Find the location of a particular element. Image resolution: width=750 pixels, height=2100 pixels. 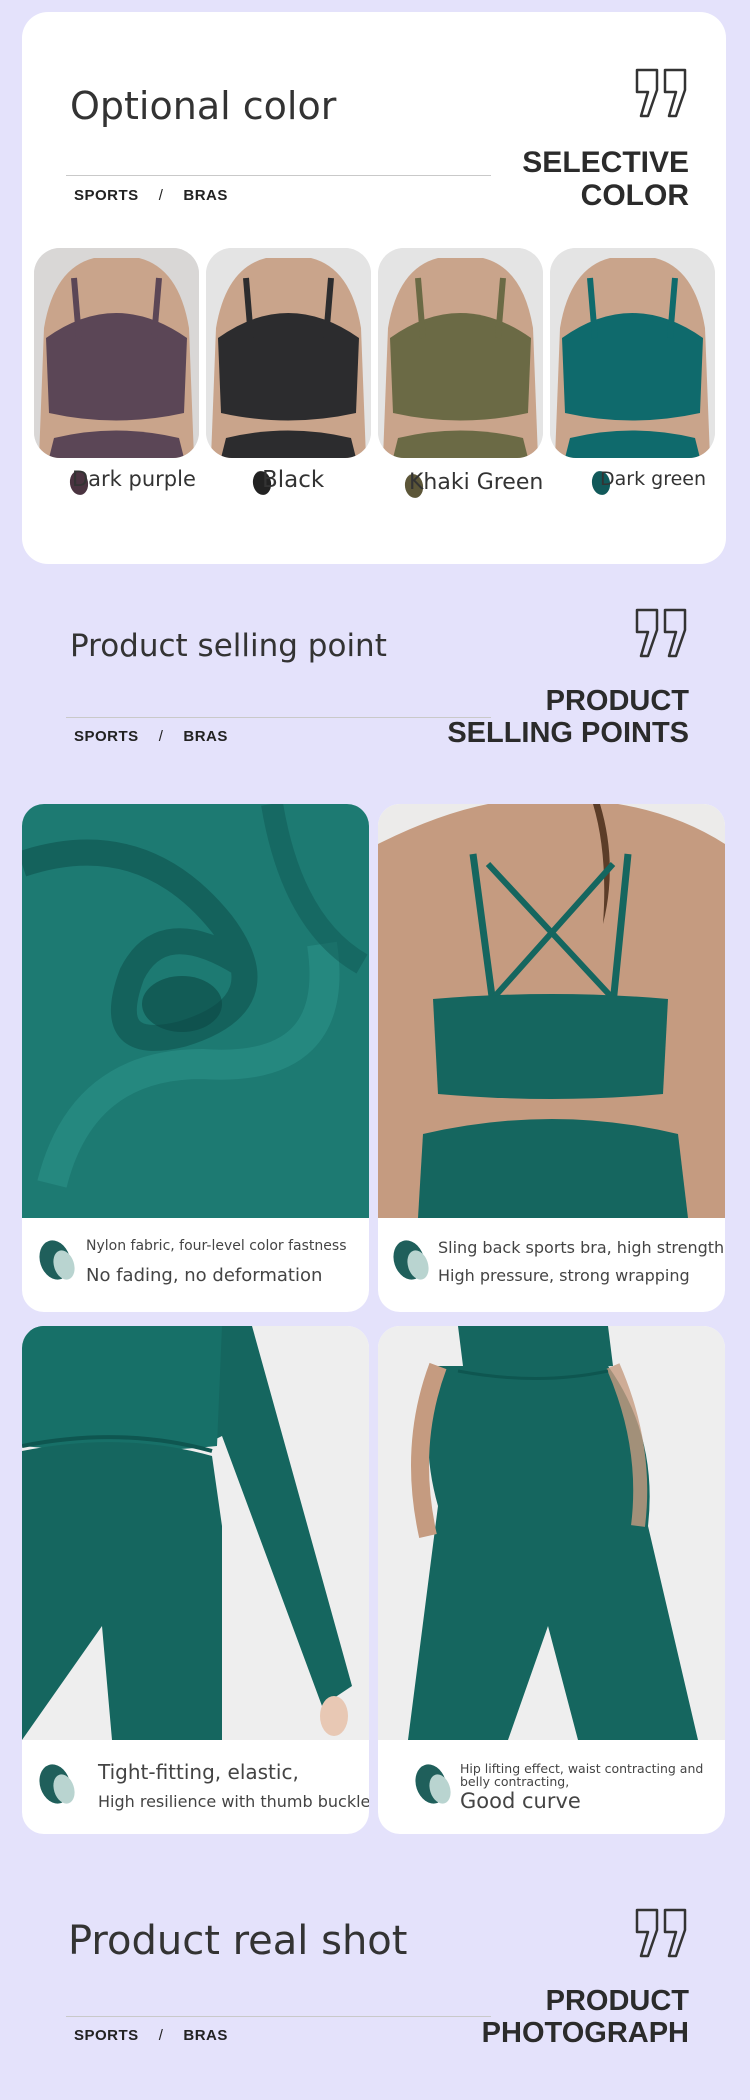

section-heading-en: SELECTIVE COLOR is located at coordinates (605, 179).